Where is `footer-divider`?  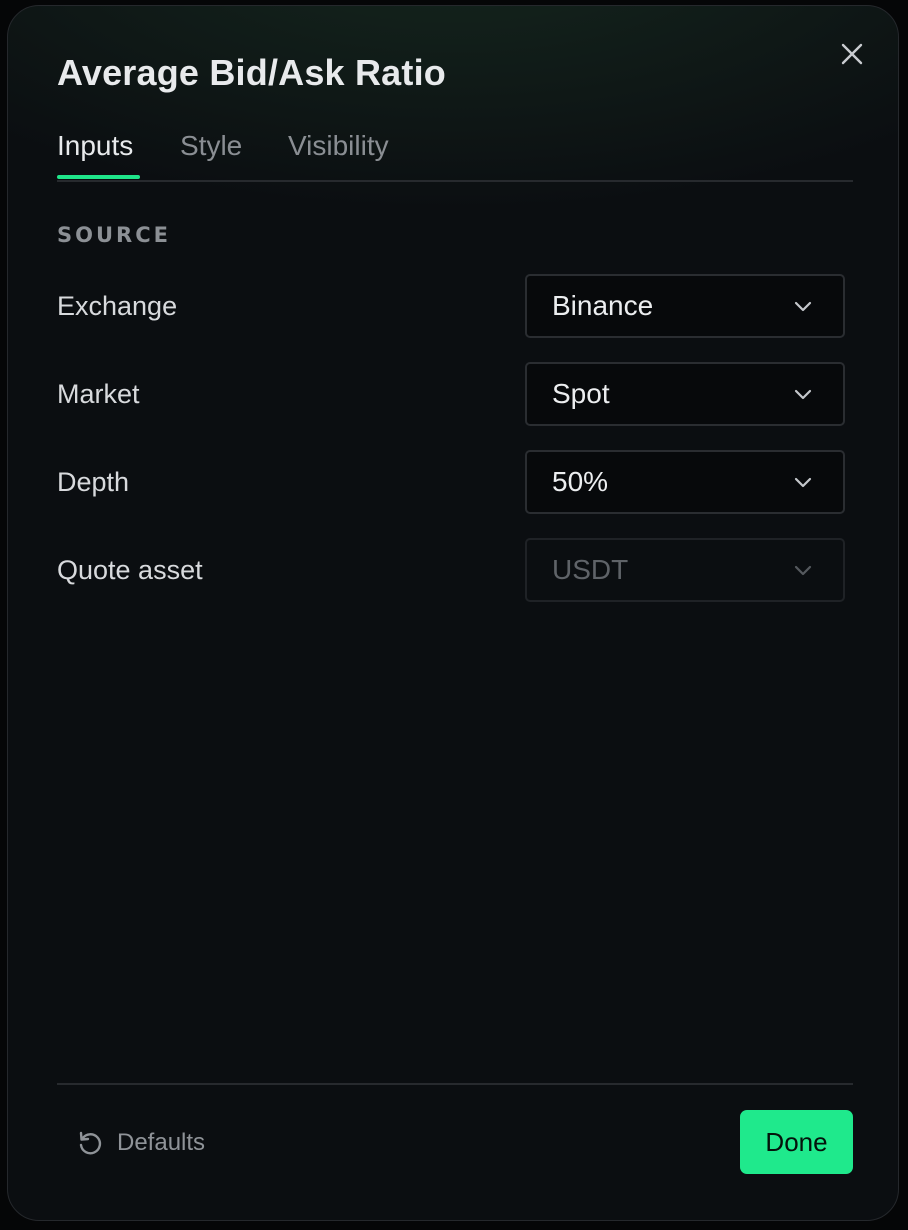
footer-divider is located at coordinates (455, 1084).